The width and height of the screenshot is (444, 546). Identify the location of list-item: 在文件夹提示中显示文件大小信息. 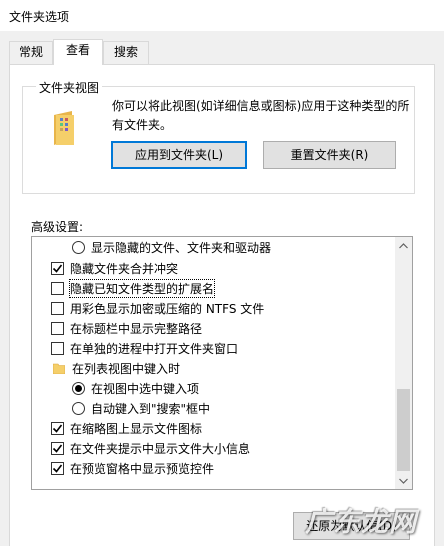
(150, 448).